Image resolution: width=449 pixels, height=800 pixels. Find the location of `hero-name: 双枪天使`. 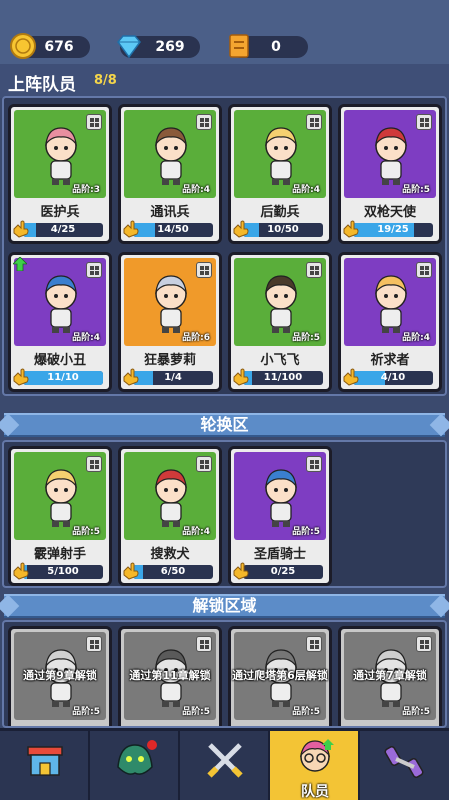

hero-name: 双枪天使 is located at coordinates (389, 212).